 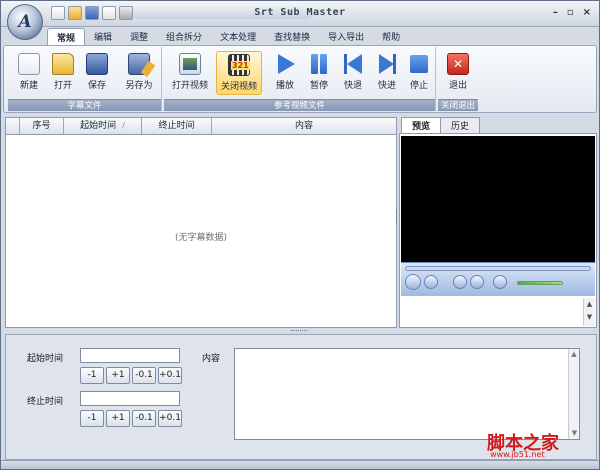 What do you see at coordinates (555, 12) in the screenshot?
I see `minimize-button: –` at bounding box center [555, 12].